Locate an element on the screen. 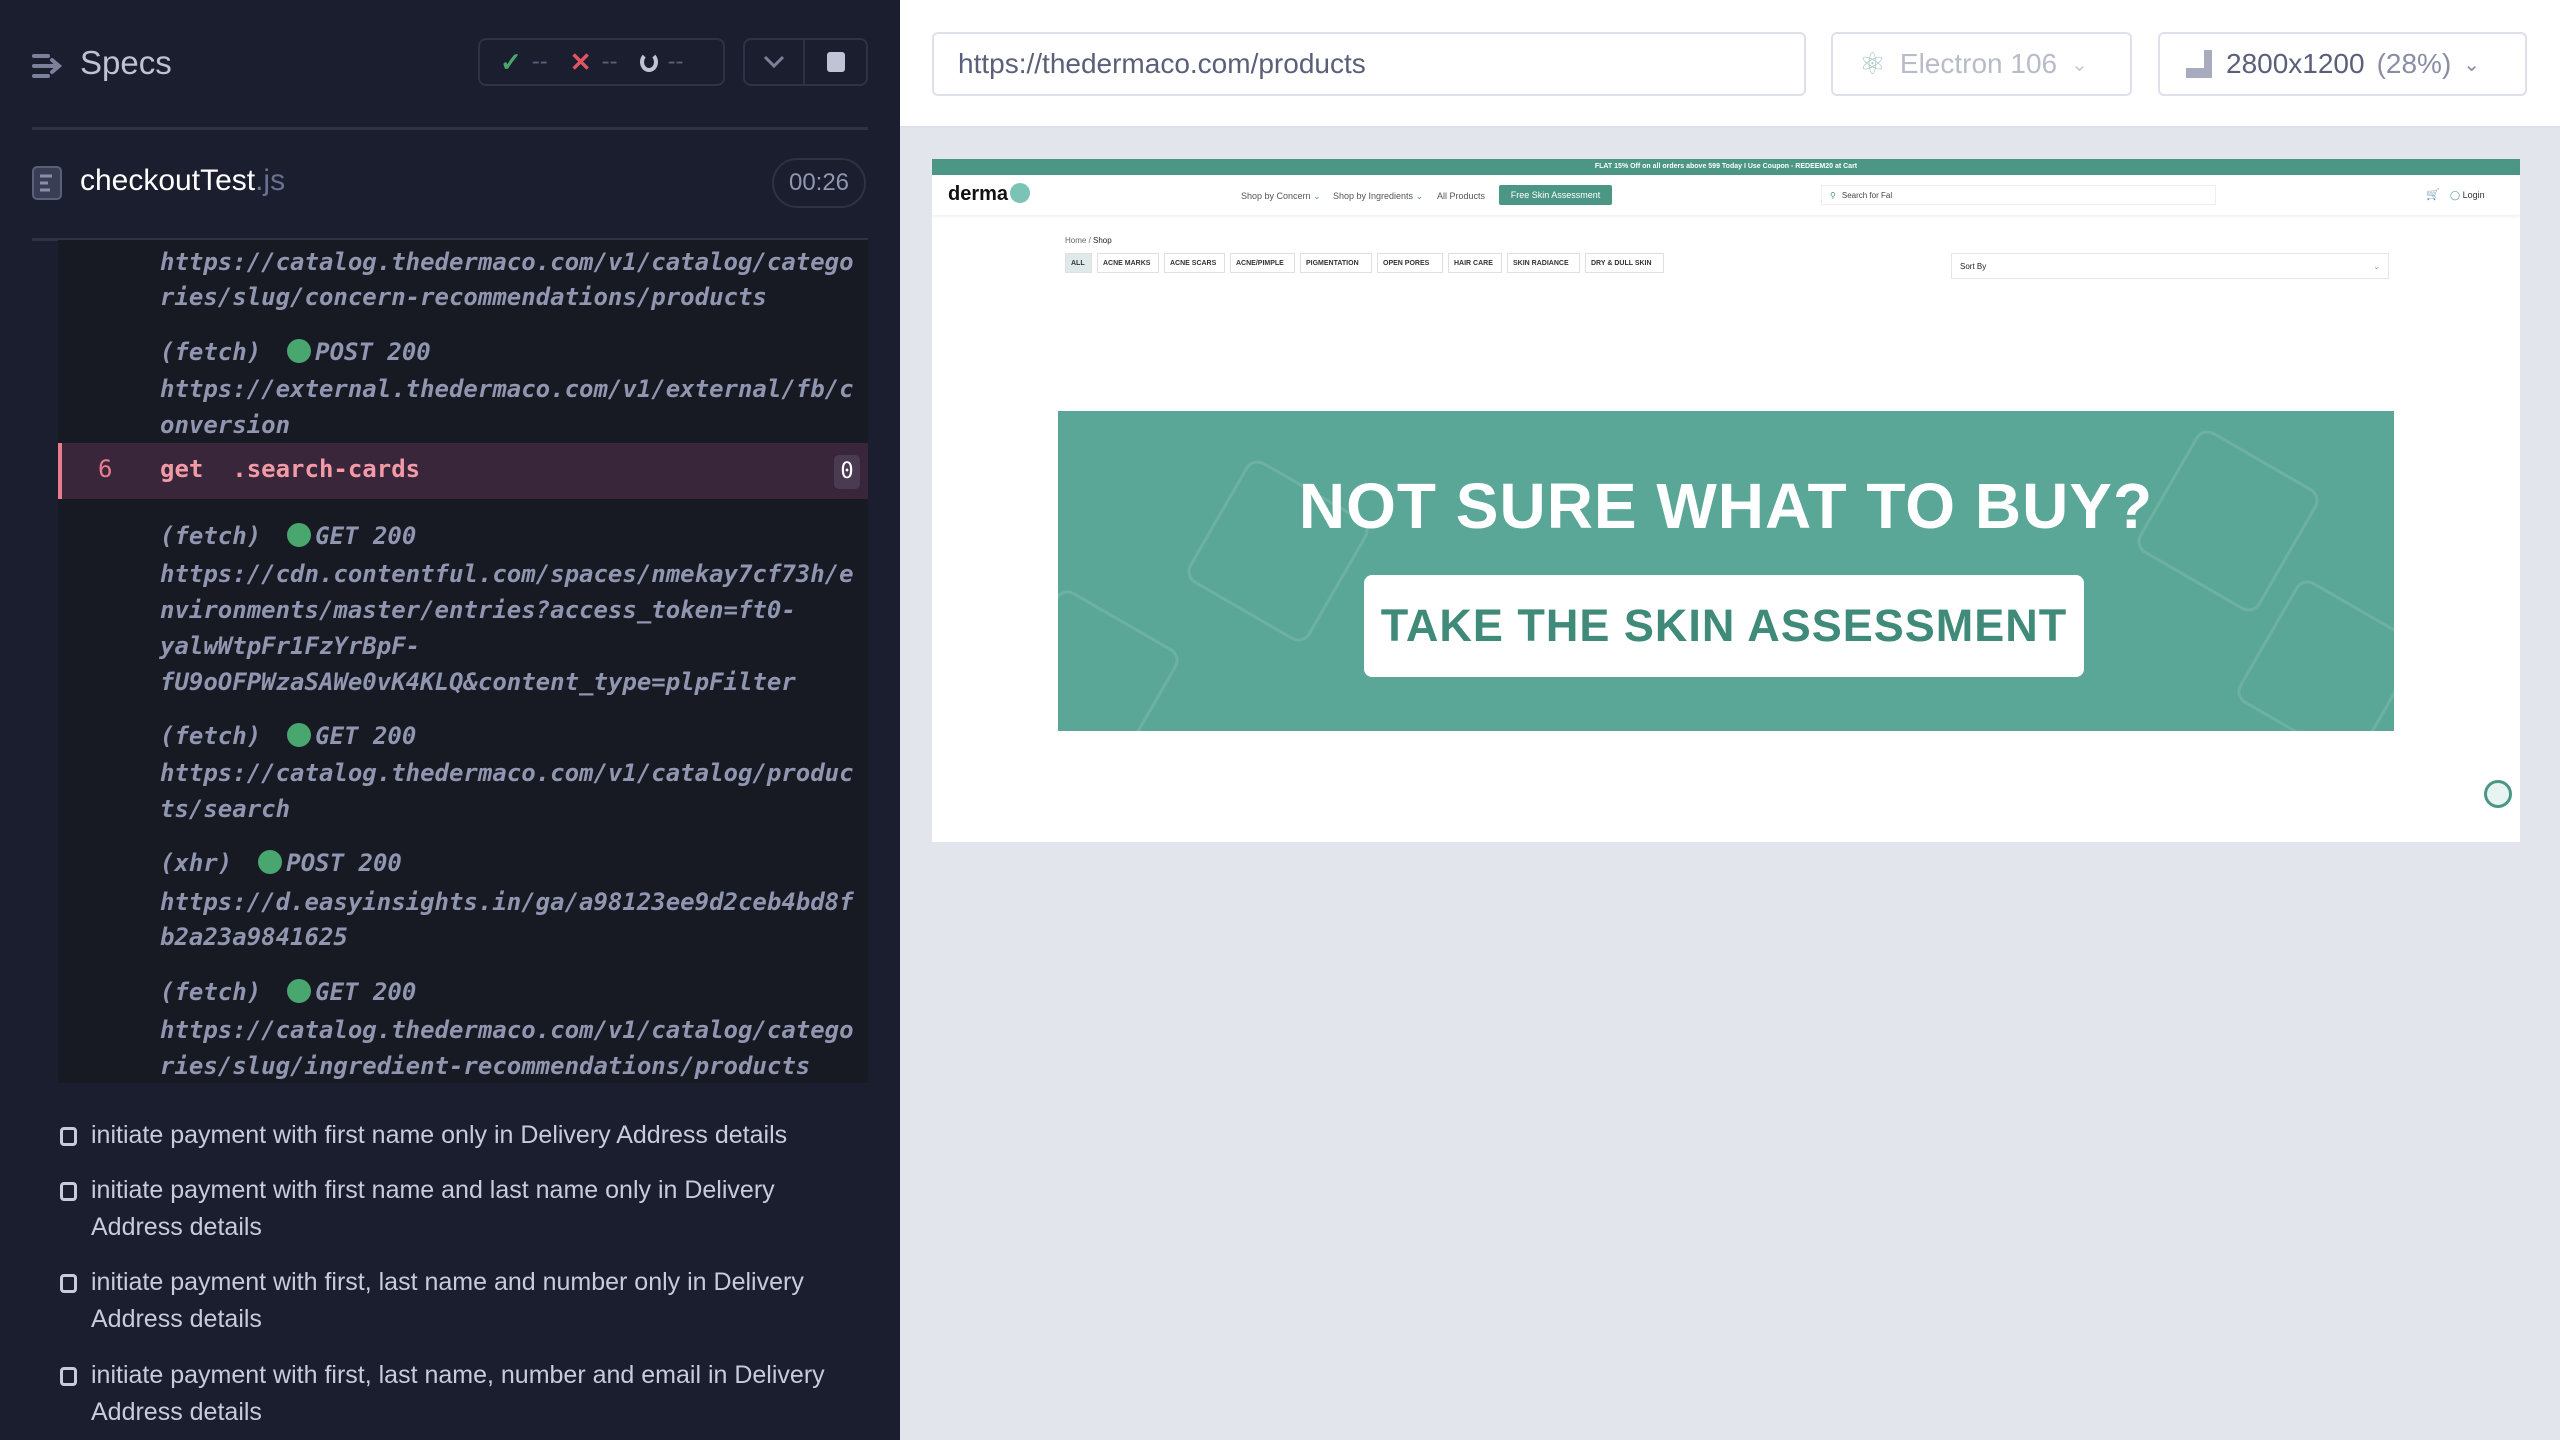 The width and height of the screenshot is (2560, 1440). filter-chip: ALL is located at coordinates (1078, 263).